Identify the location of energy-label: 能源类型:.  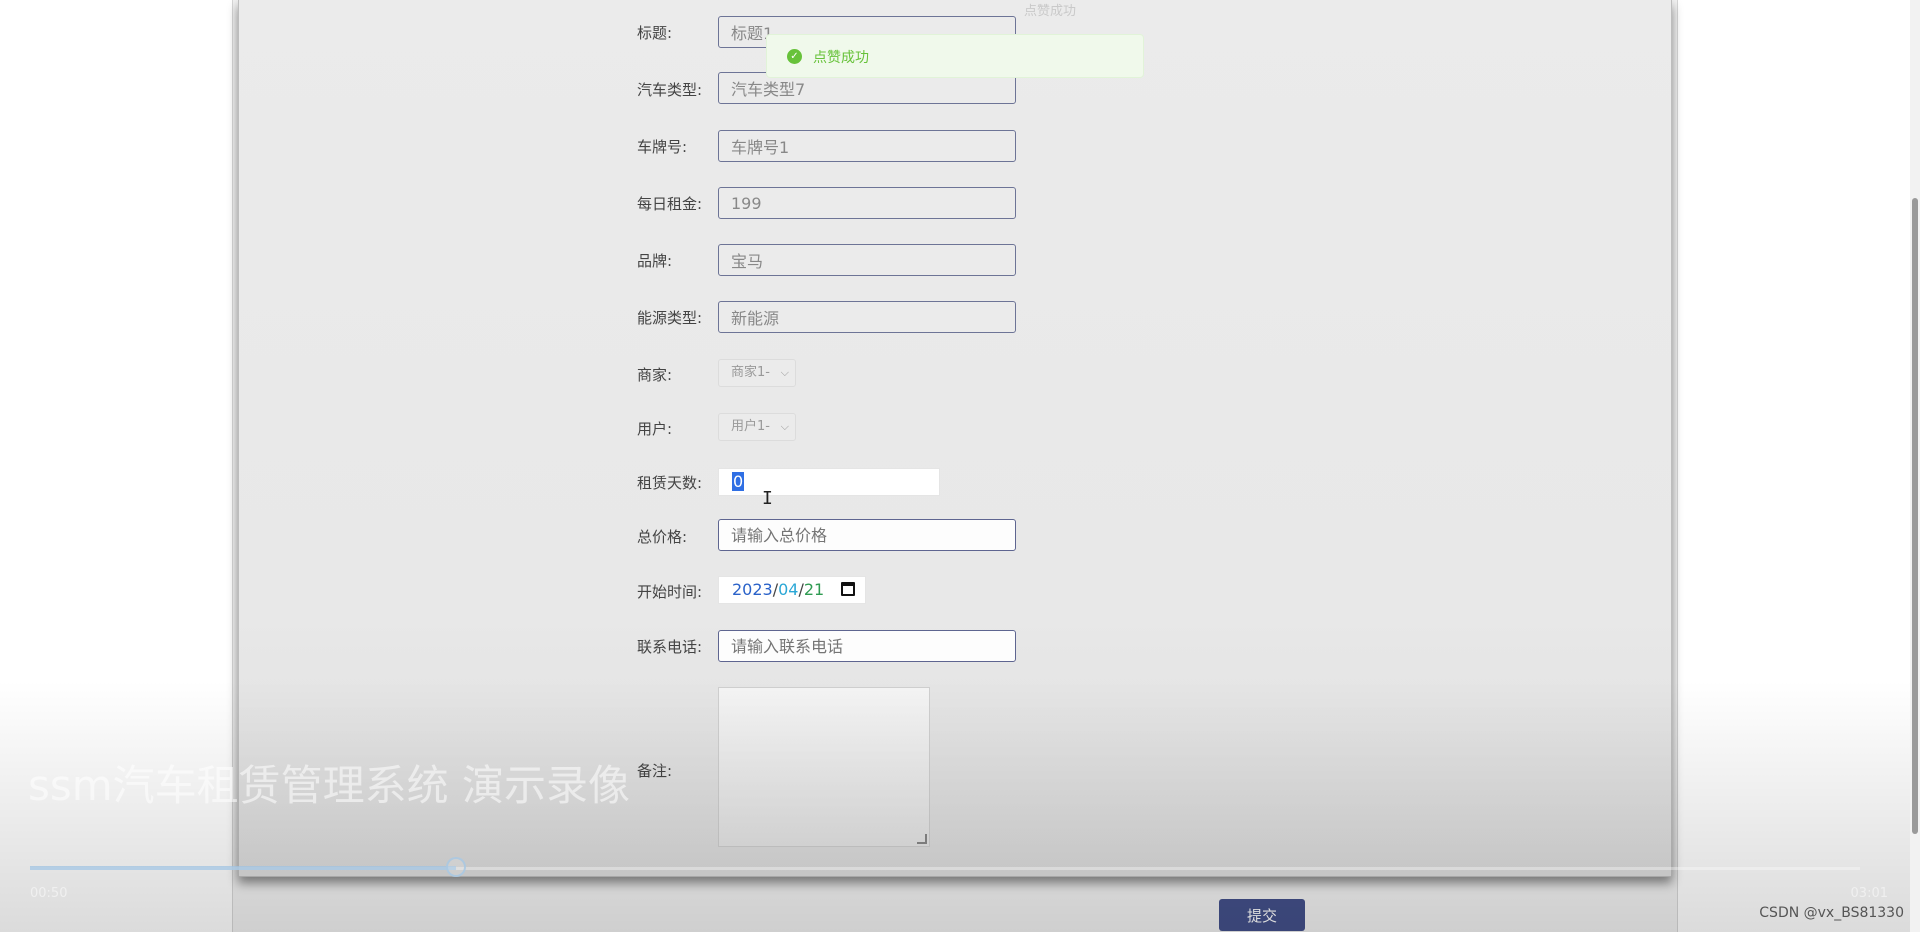
(670, 318).